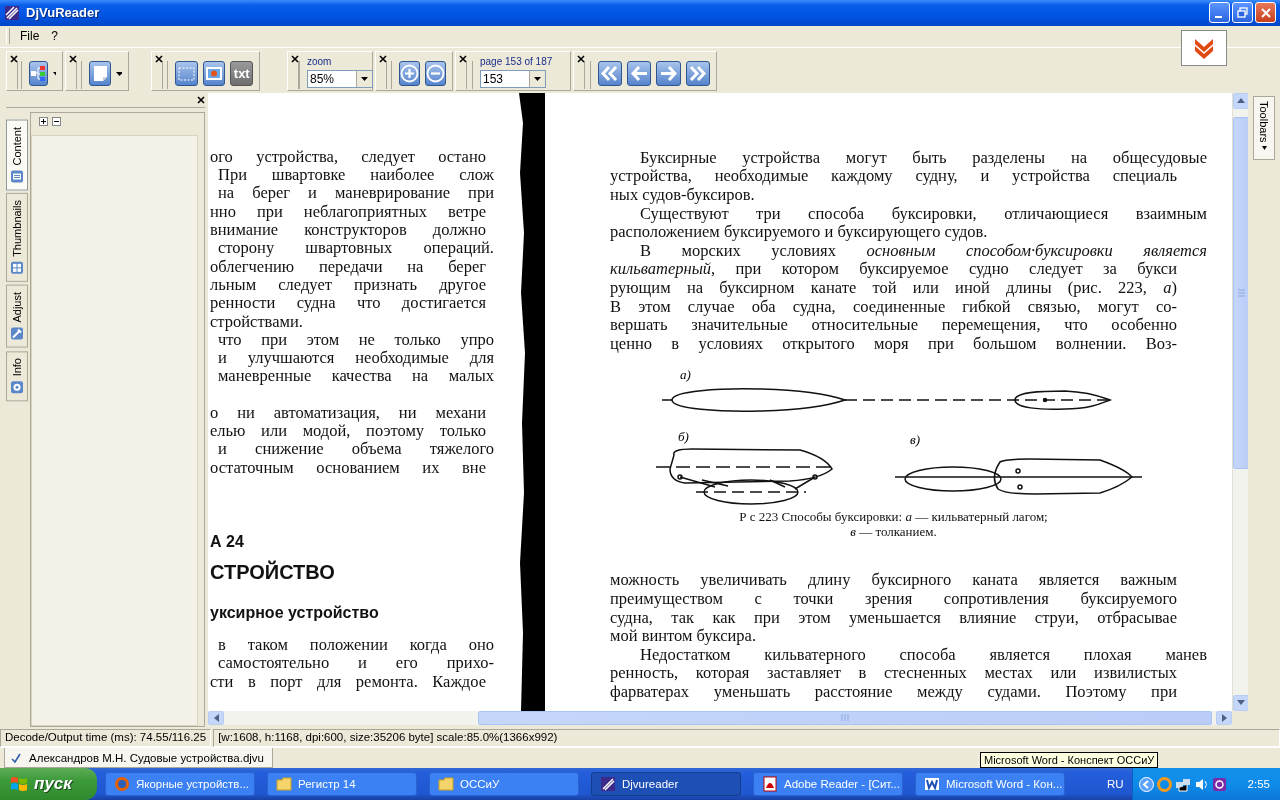 The height and width of the screenshot is (800, 1280). What do you see at coordinates (43, 121) in the screenshot?
I see `expand-all-icon` at bounding box center [43, 121].